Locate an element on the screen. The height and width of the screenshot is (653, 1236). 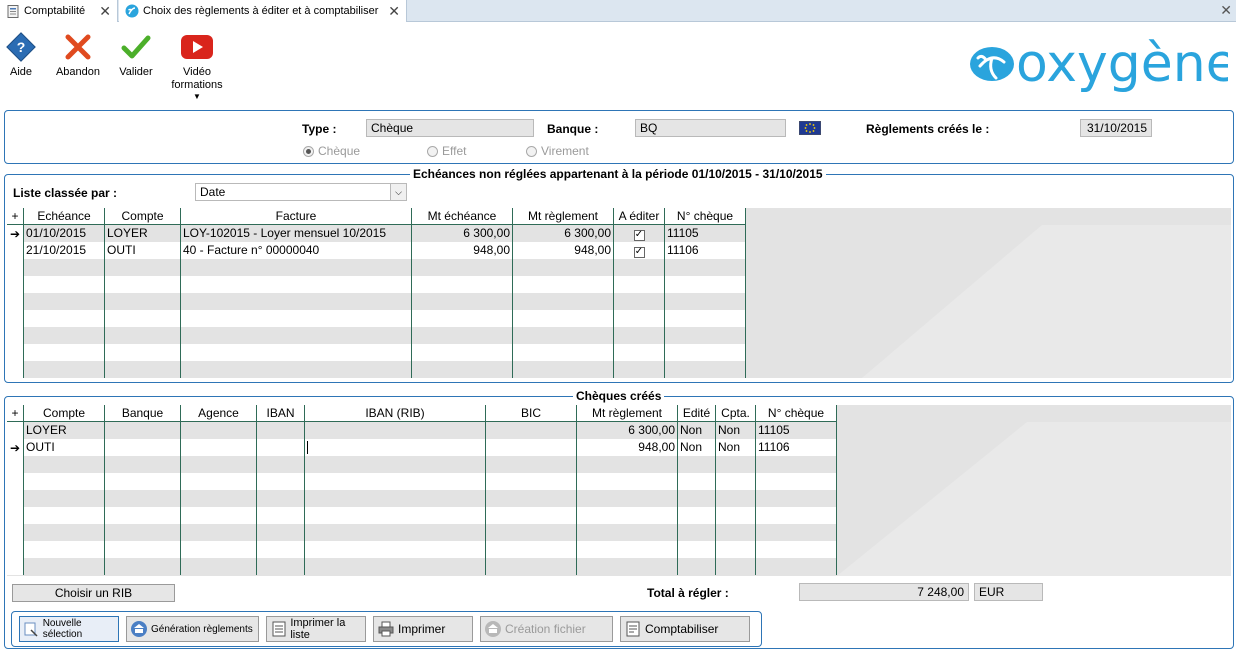
cell-iban is located at coordinates (281, 430).